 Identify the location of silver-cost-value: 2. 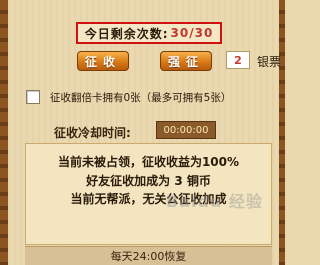
(238, 60).